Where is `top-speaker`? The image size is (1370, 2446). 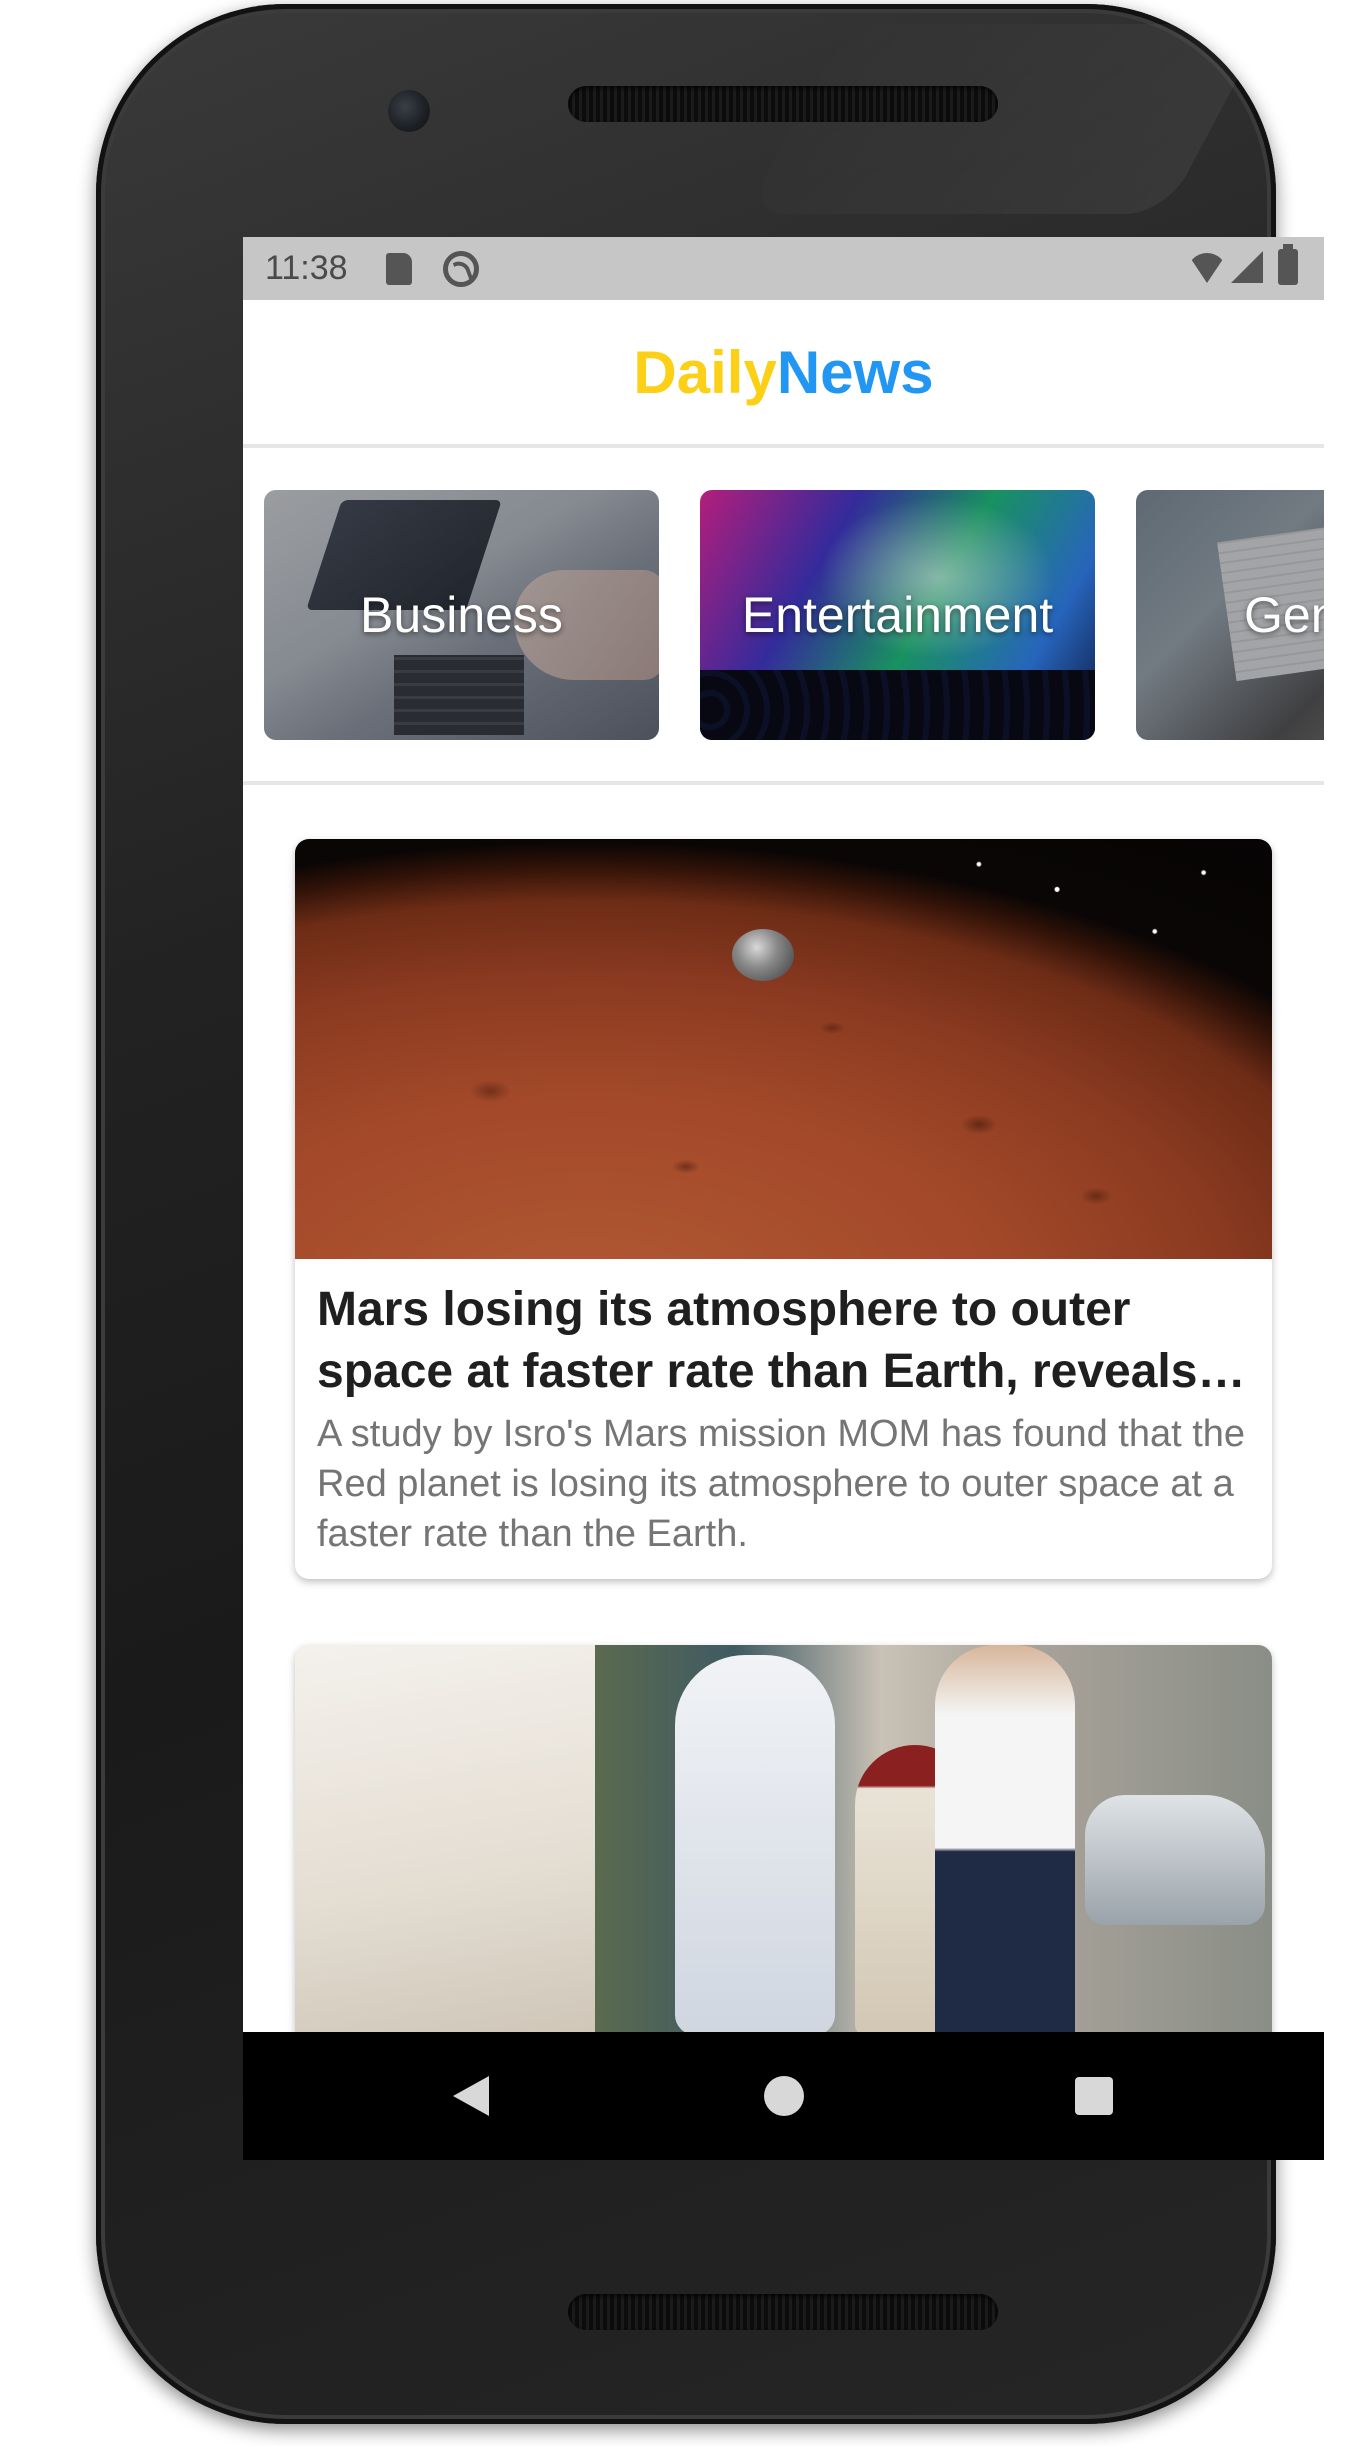 top-speaker is located at coordinates (783, 104).